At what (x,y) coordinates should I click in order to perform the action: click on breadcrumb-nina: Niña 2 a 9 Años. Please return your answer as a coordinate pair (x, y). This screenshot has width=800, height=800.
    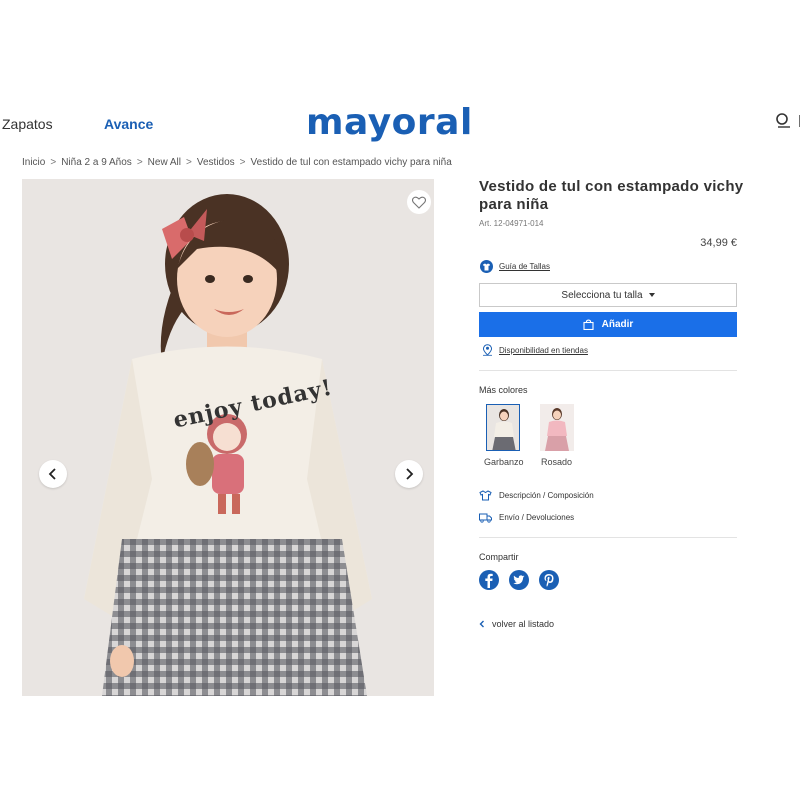
    Looking at the image, I should click on (96, 162).